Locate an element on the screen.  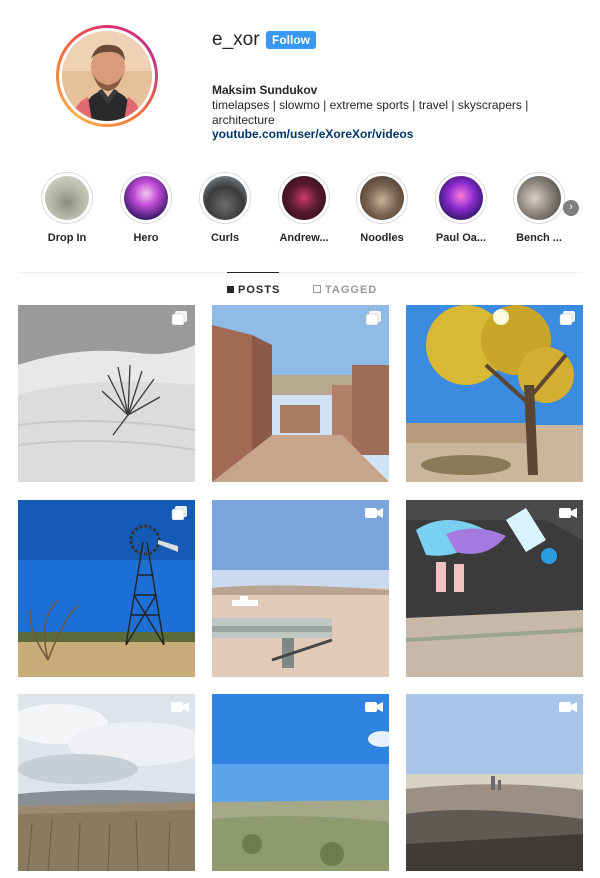
profile-username: e_xor is located at coordinates (236, 39).